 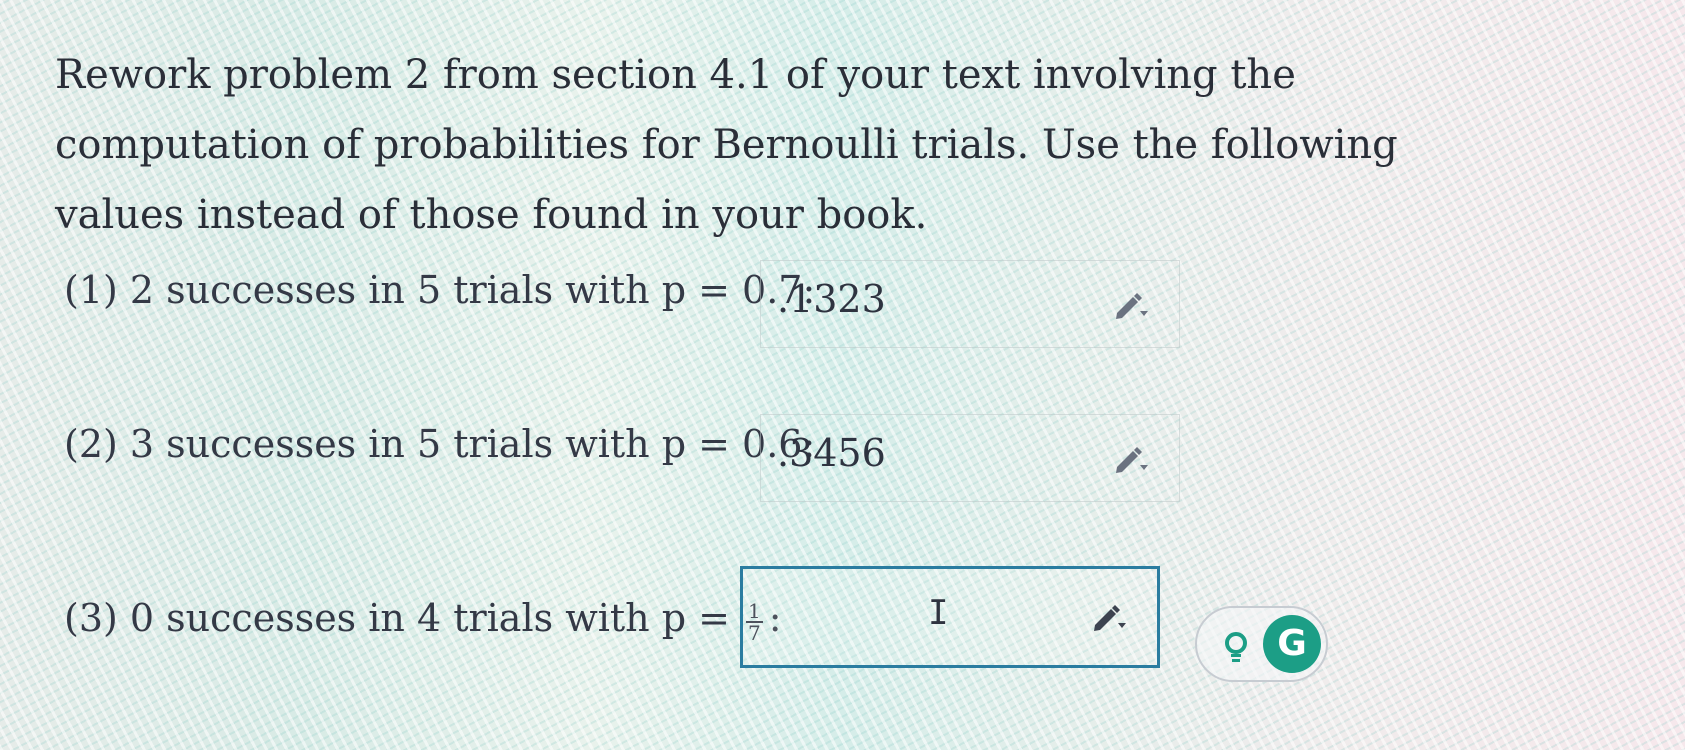 I want to click on text-cursor-icon: I, so click(x=938, y=613).